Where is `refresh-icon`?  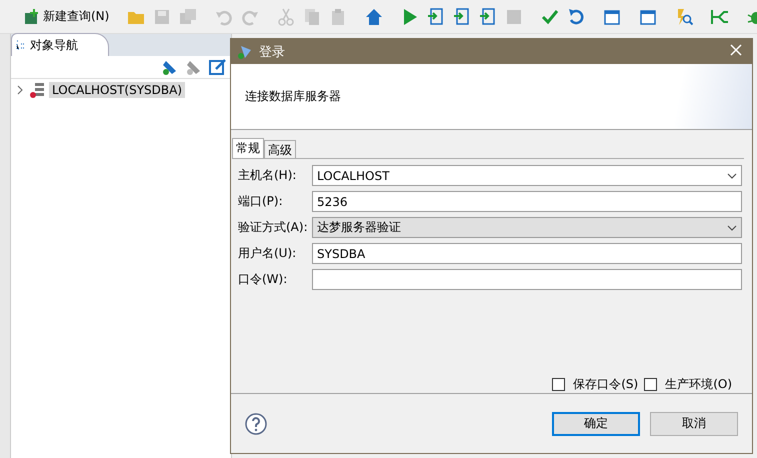
refresh-icon is located at coordinates (576, 17).